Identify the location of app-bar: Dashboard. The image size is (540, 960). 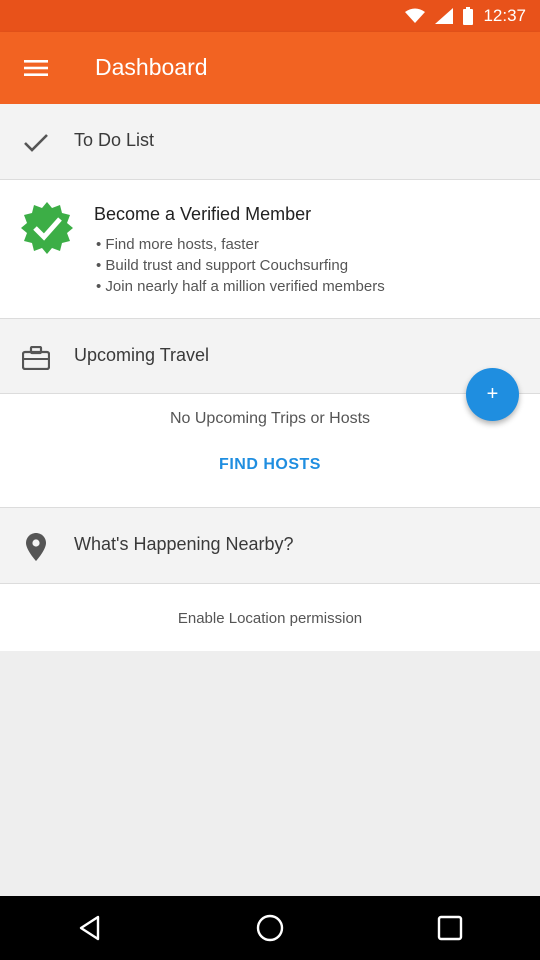
(270, 68).